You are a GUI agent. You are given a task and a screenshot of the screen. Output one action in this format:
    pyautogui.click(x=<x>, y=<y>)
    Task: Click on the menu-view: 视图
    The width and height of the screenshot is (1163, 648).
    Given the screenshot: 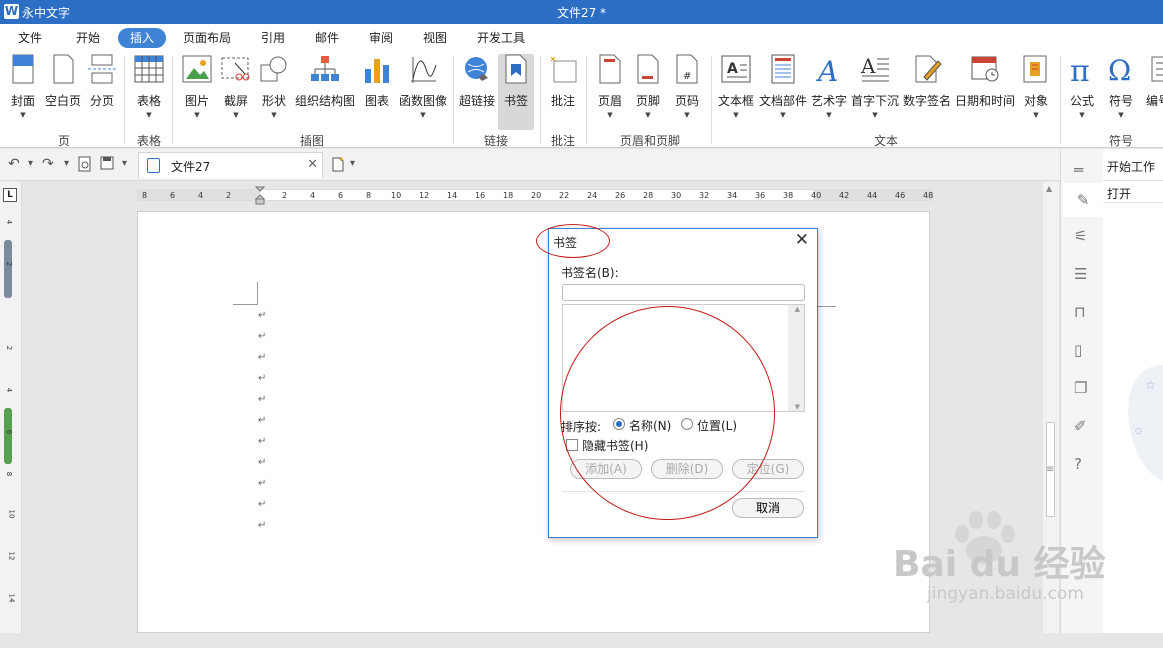 What is the action you would take?
    pyautogui.click(x=435, y=38)
    